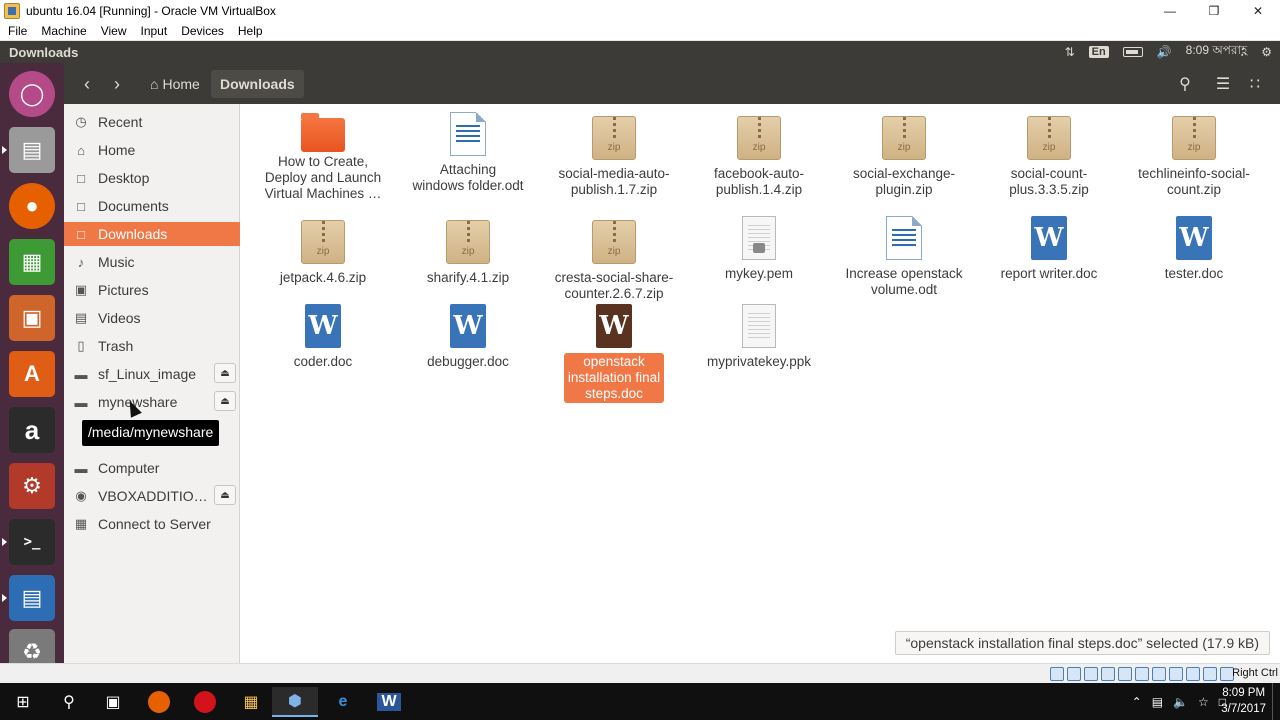 This screenshot has width=1280, height=720. I want to click on writer-launcher-icon: ▤, so click(28, 598).